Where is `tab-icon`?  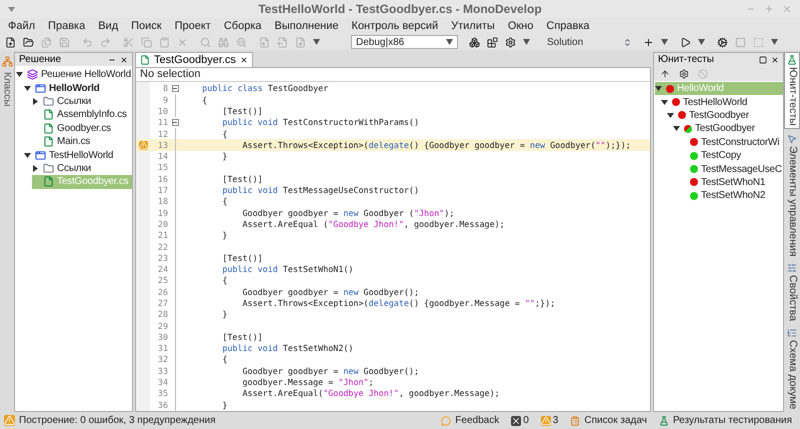
tab-icon is located at coordinates (792, 139).